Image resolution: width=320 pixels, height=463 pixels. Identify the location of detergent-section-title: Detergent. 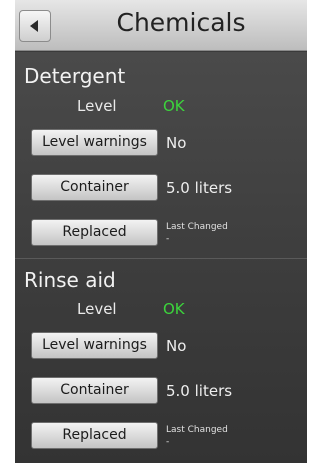
(75, 76).